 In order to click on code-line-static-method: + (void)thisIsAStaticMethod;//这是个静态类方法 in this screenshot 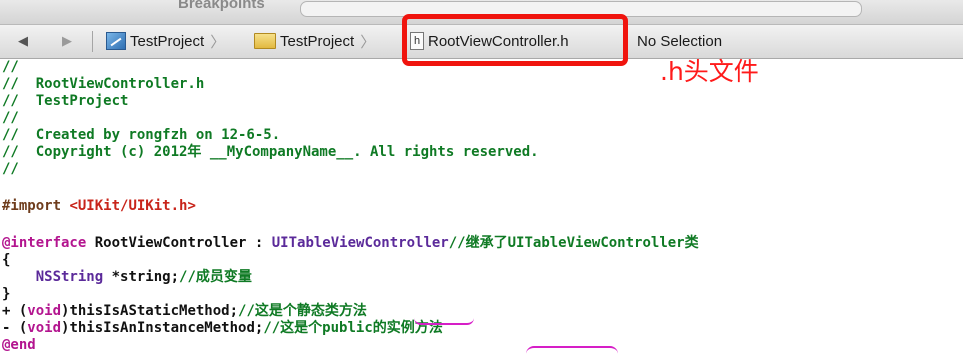, I will do `click(184, 311)`.